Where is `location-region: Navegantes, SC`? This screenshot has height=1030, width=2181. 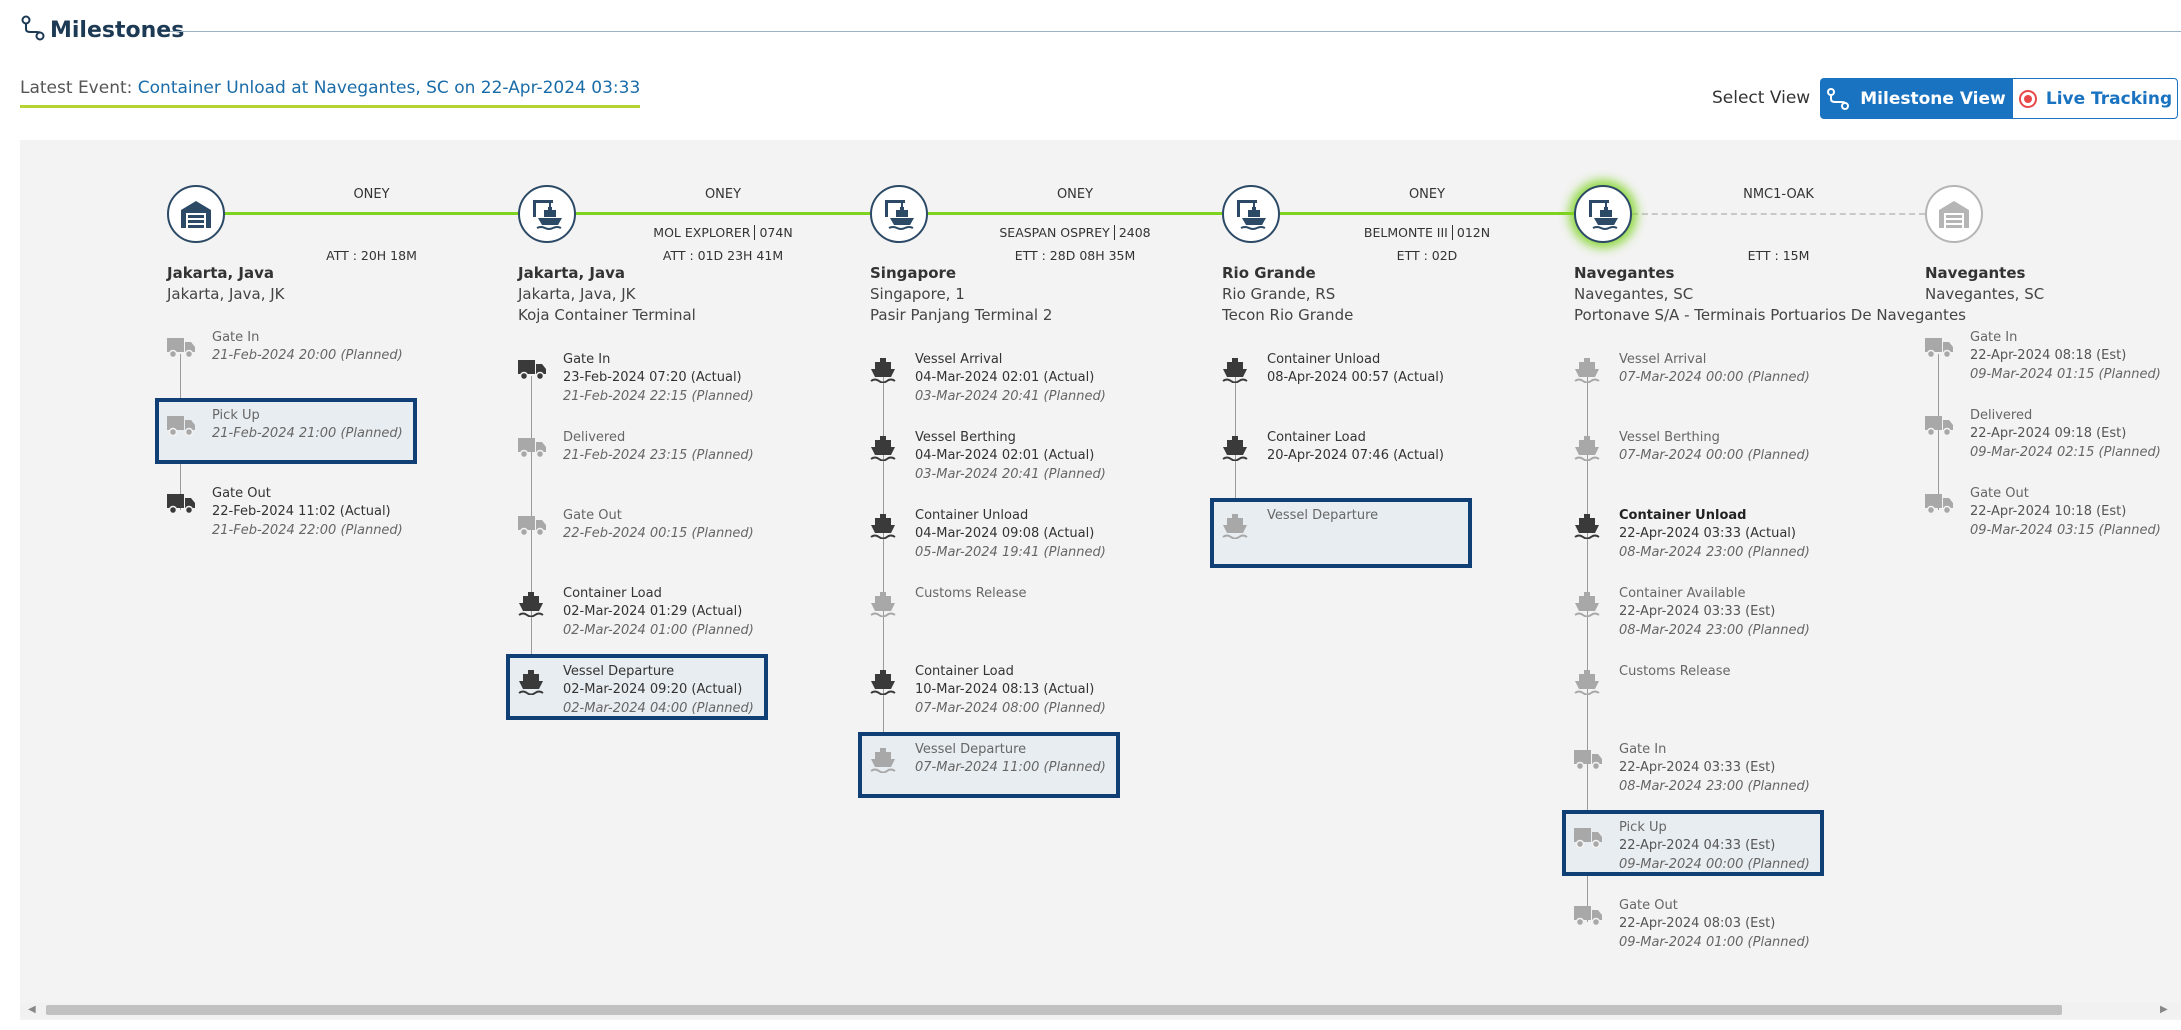 location-region: Navegantes, SC is located at coordinates (1985, 294).